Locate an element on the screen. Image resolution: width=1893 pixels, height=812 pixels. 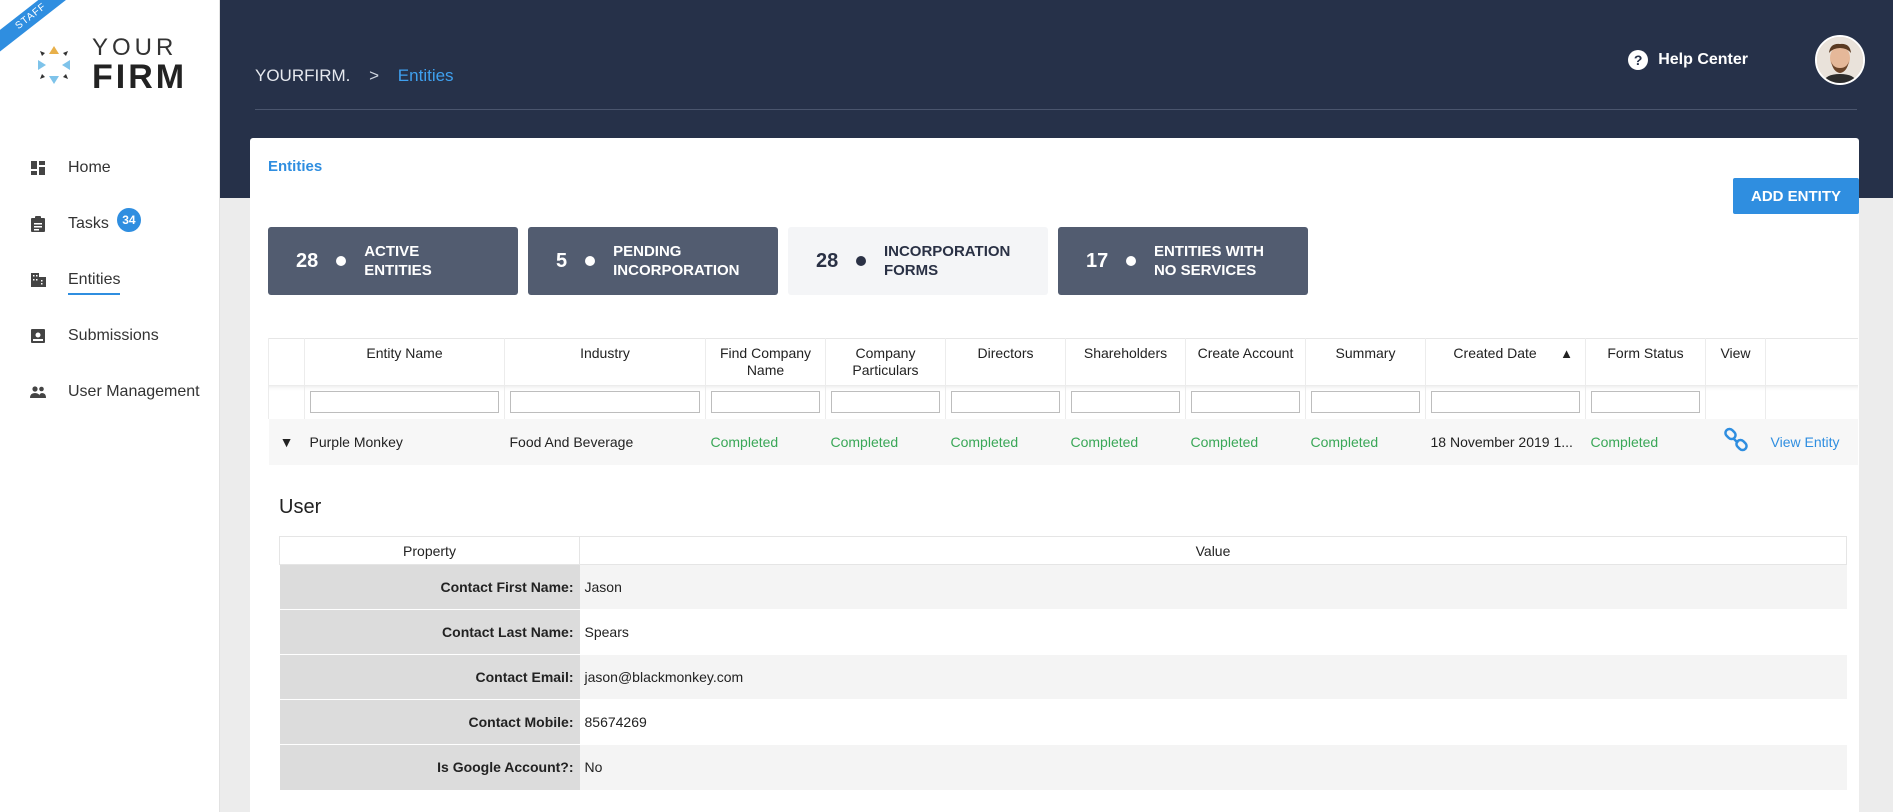
tasks-count-badge: 34 is located at coordinates (128, 220).